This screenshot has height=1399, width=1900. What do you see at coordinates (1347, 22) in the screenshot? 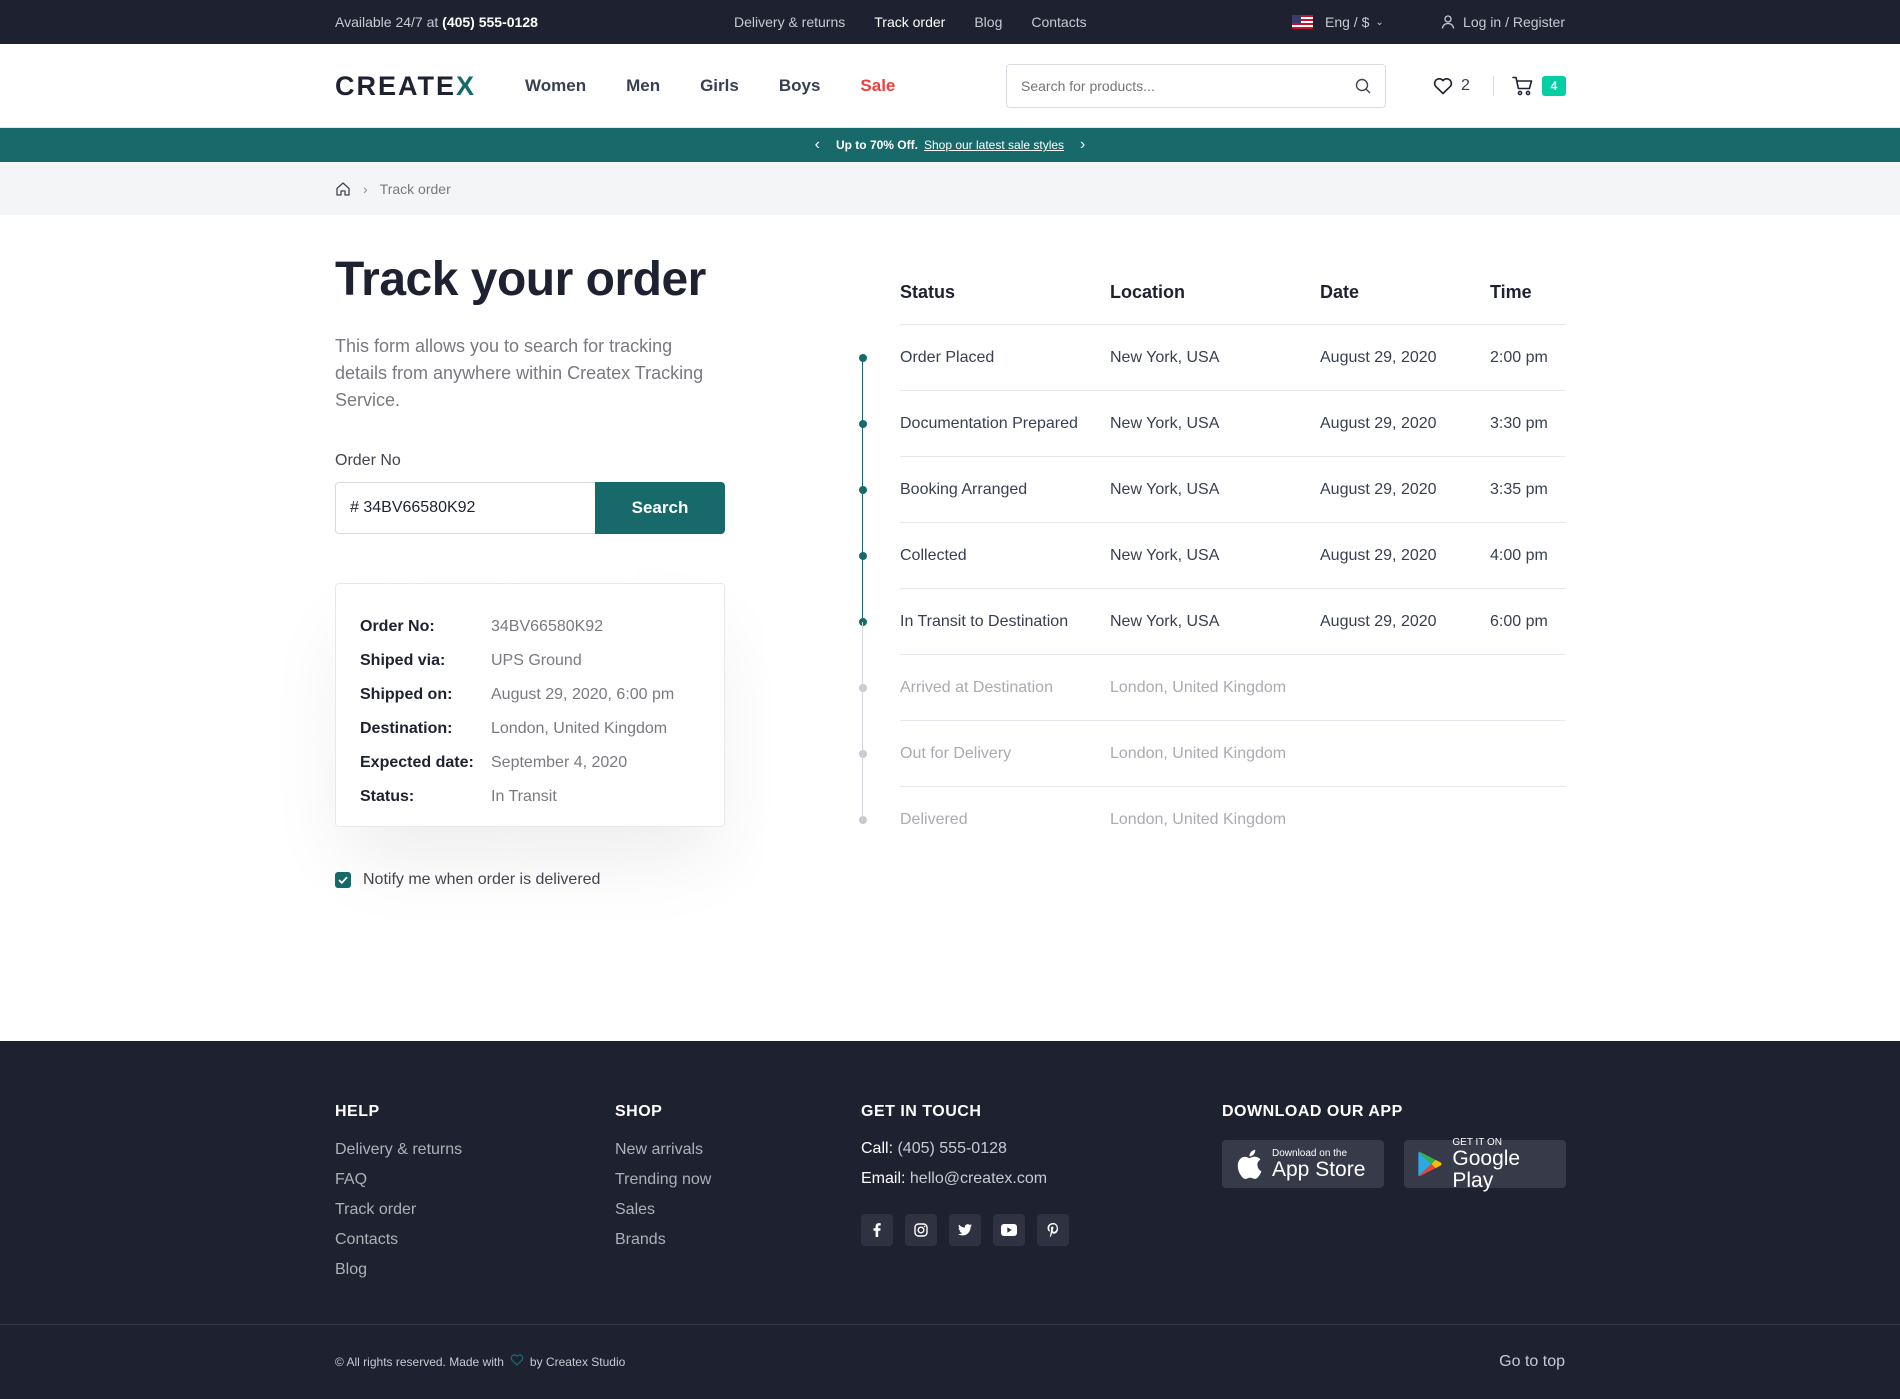
I see `language-label: Eng / $` at bounding box center [1347, 22].